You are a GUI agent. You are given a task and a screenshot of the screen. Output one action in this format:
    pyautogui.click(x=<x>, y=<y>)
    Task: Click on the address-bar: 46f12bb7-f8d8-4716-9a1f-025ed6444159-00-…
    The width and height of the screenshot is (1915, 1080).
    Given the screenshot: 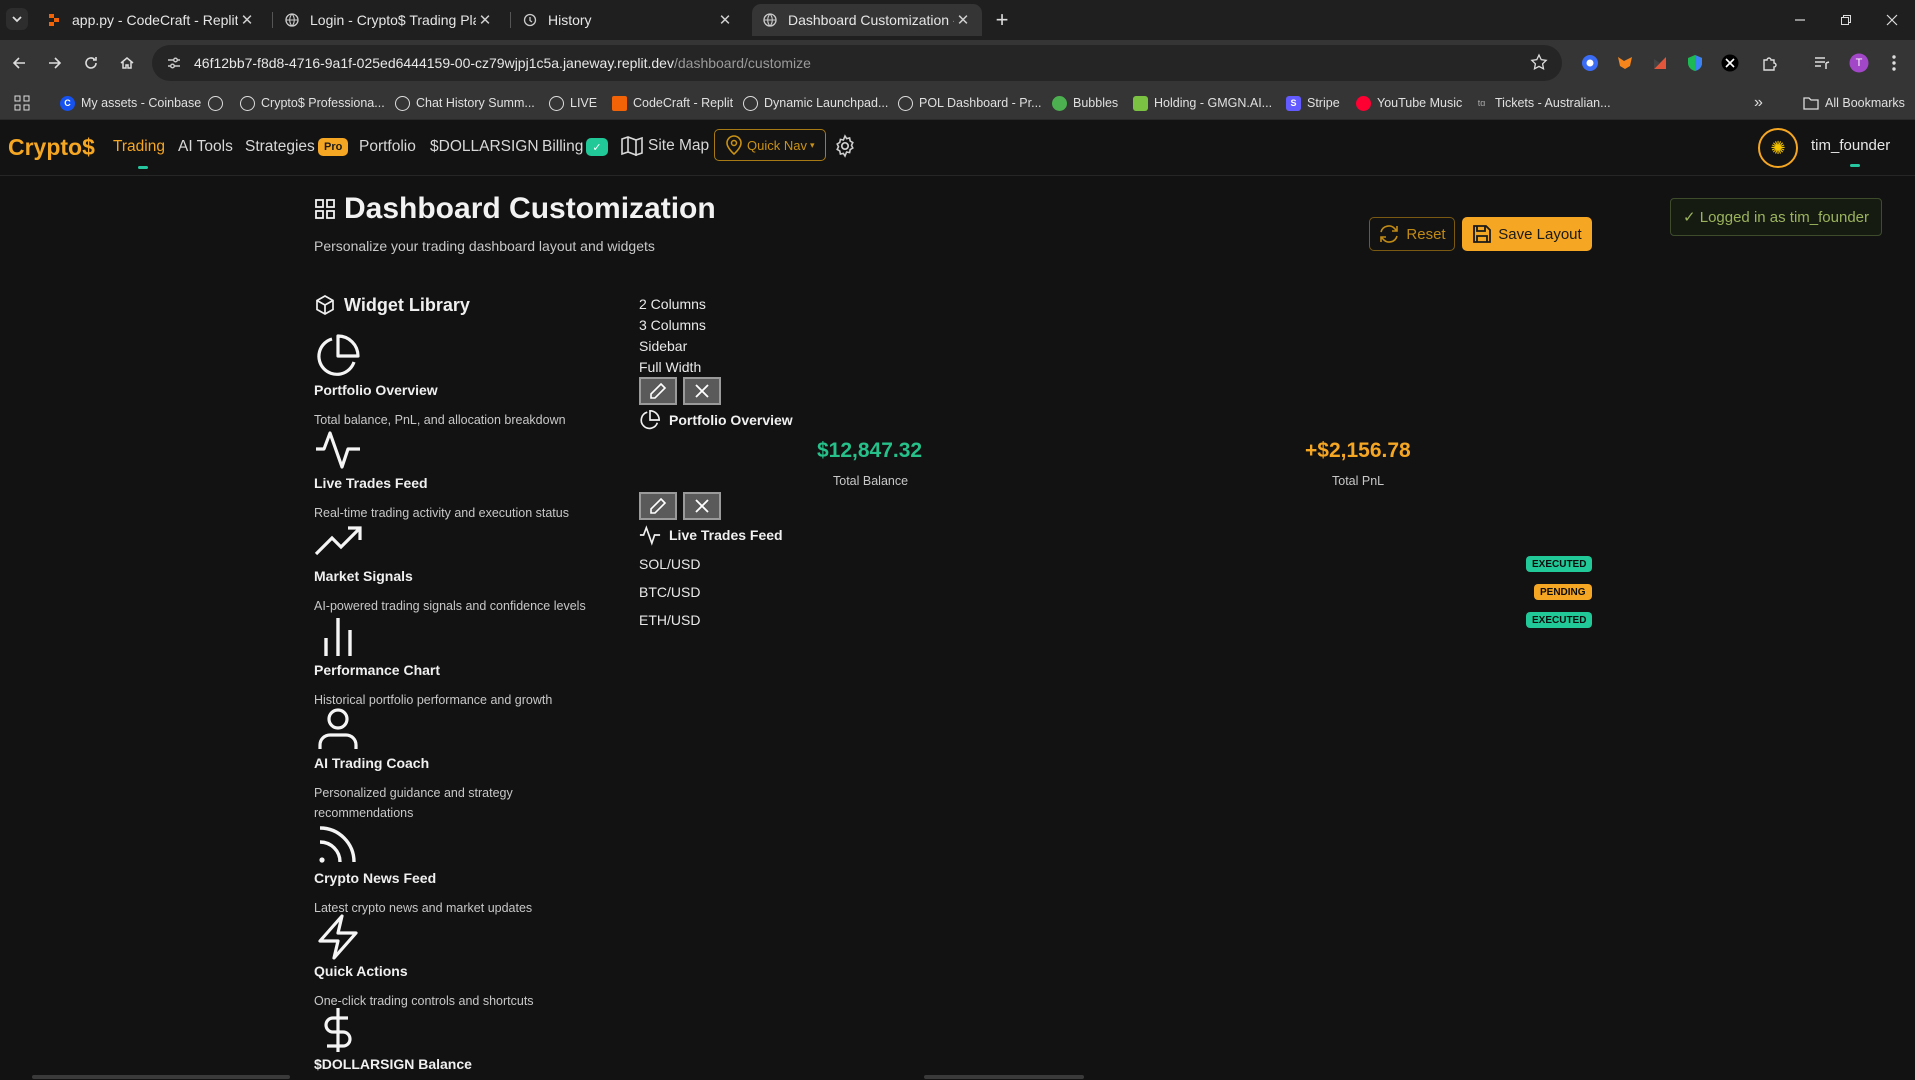 What is the action you would take?
    pyautogui.click(x=857, y=63)
    